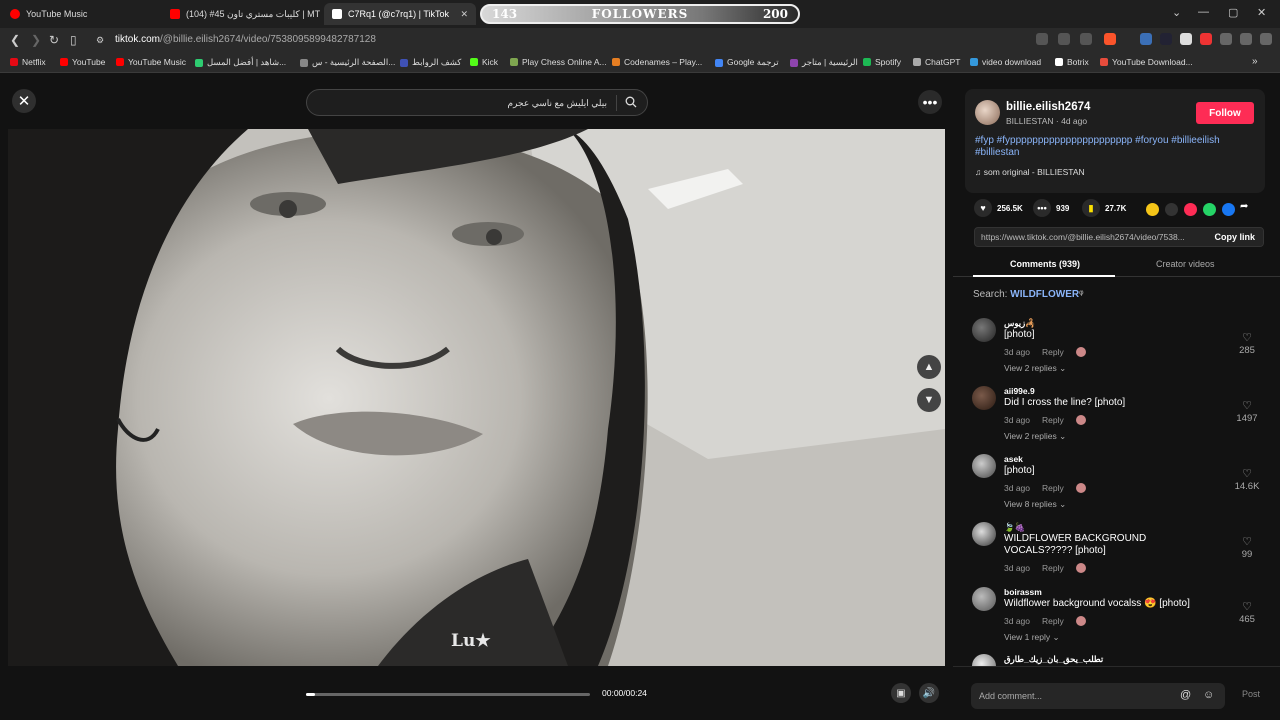  I want to click on bookmark-botrix: Botrix, so click(1072, 62).